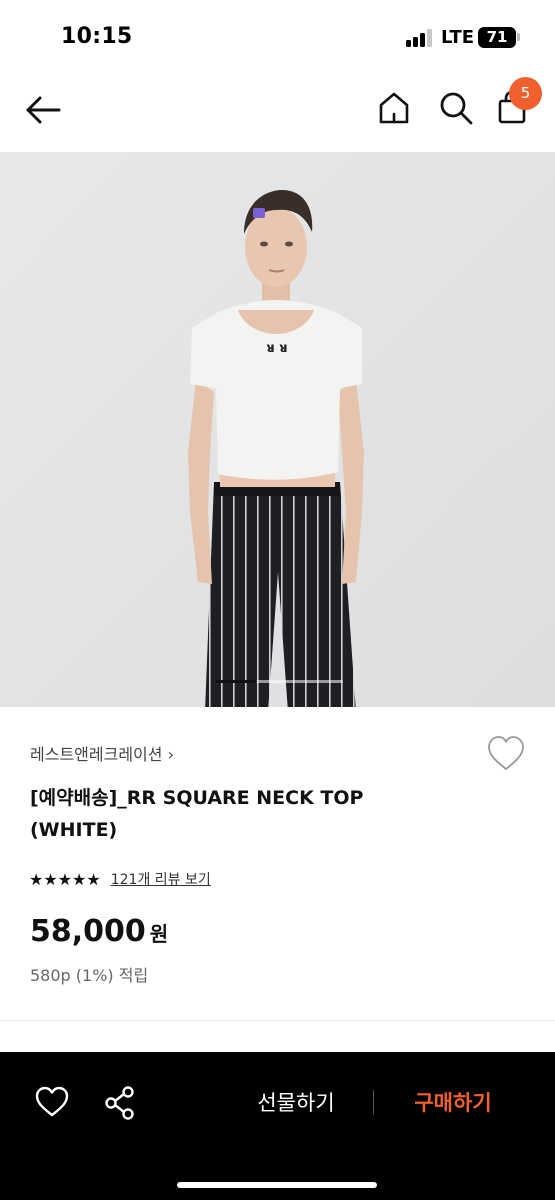 Image resolution: width=555 pixels, height=1200 pixels. I want to click on home-button, so click(394, 108).